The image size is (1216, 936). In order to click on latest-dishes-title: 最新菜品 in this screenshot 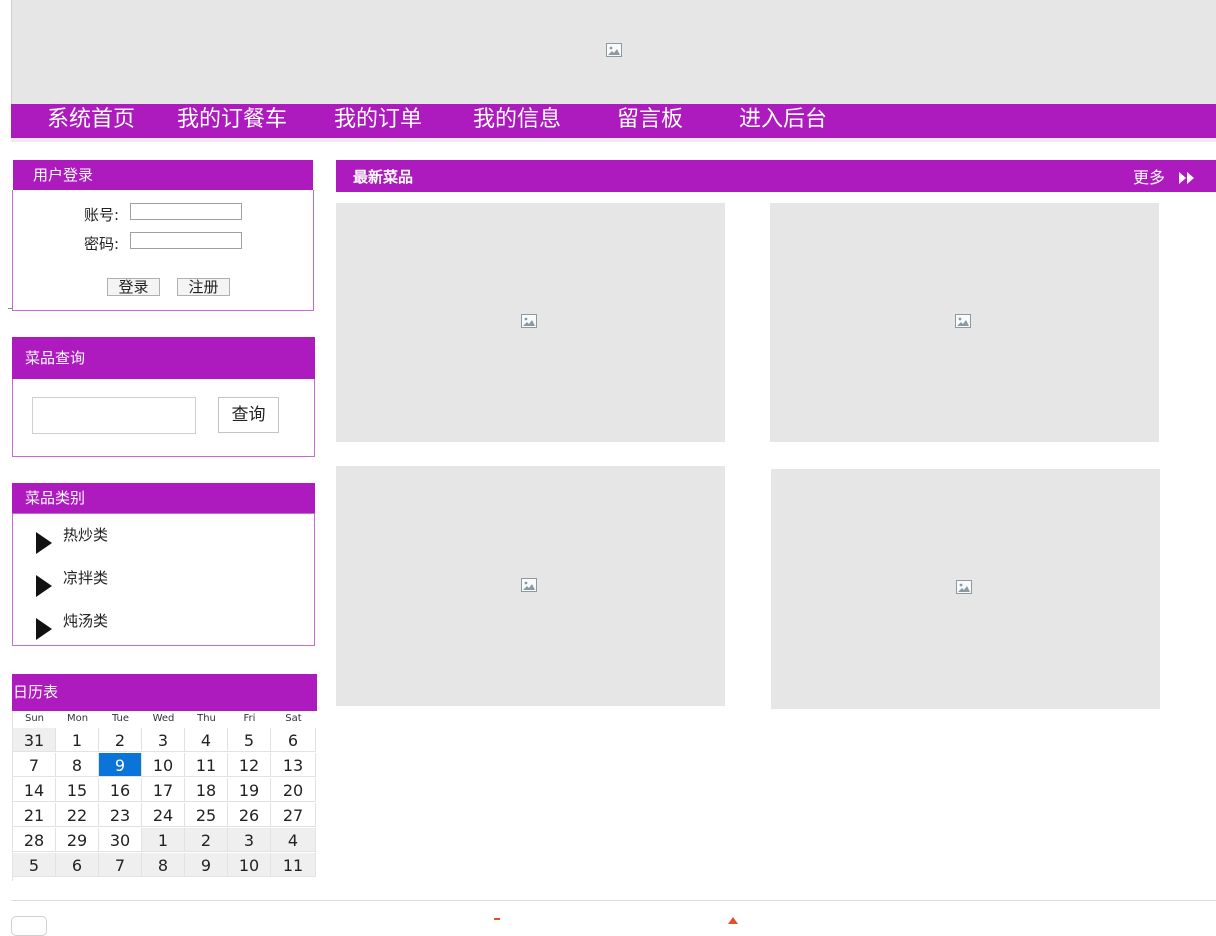, I will do `click(383, 177)`.